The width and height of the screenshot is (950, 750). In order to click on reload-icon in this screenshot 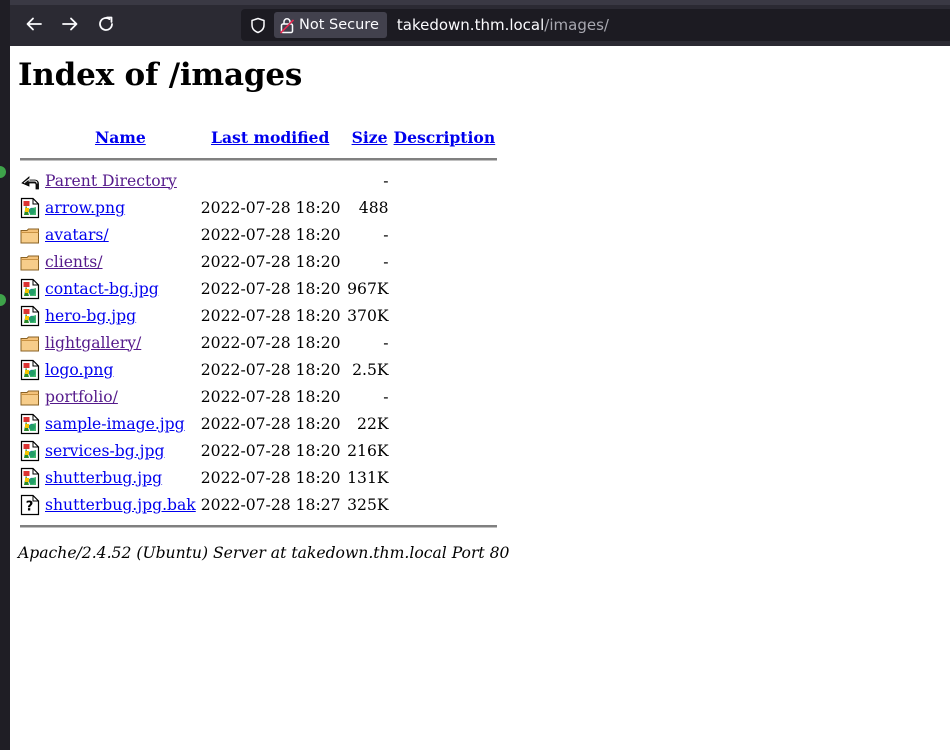, I will do `click(106, 23)`.